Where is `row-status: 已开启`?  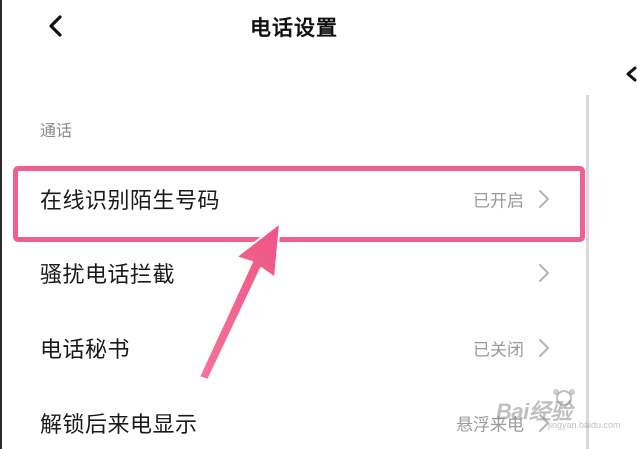
row-status: 已开启 is located at coordinates (498, 201).